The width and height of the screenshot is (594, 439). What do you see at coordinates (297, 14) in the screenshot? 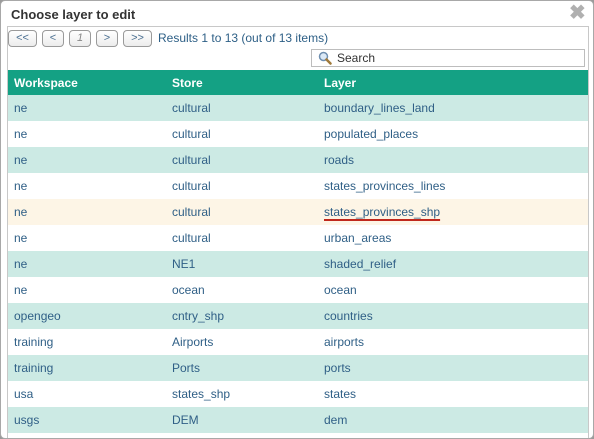
I see `dialog-titlebar: Choose layer to edit ✖` at bounding box center [297, 14].